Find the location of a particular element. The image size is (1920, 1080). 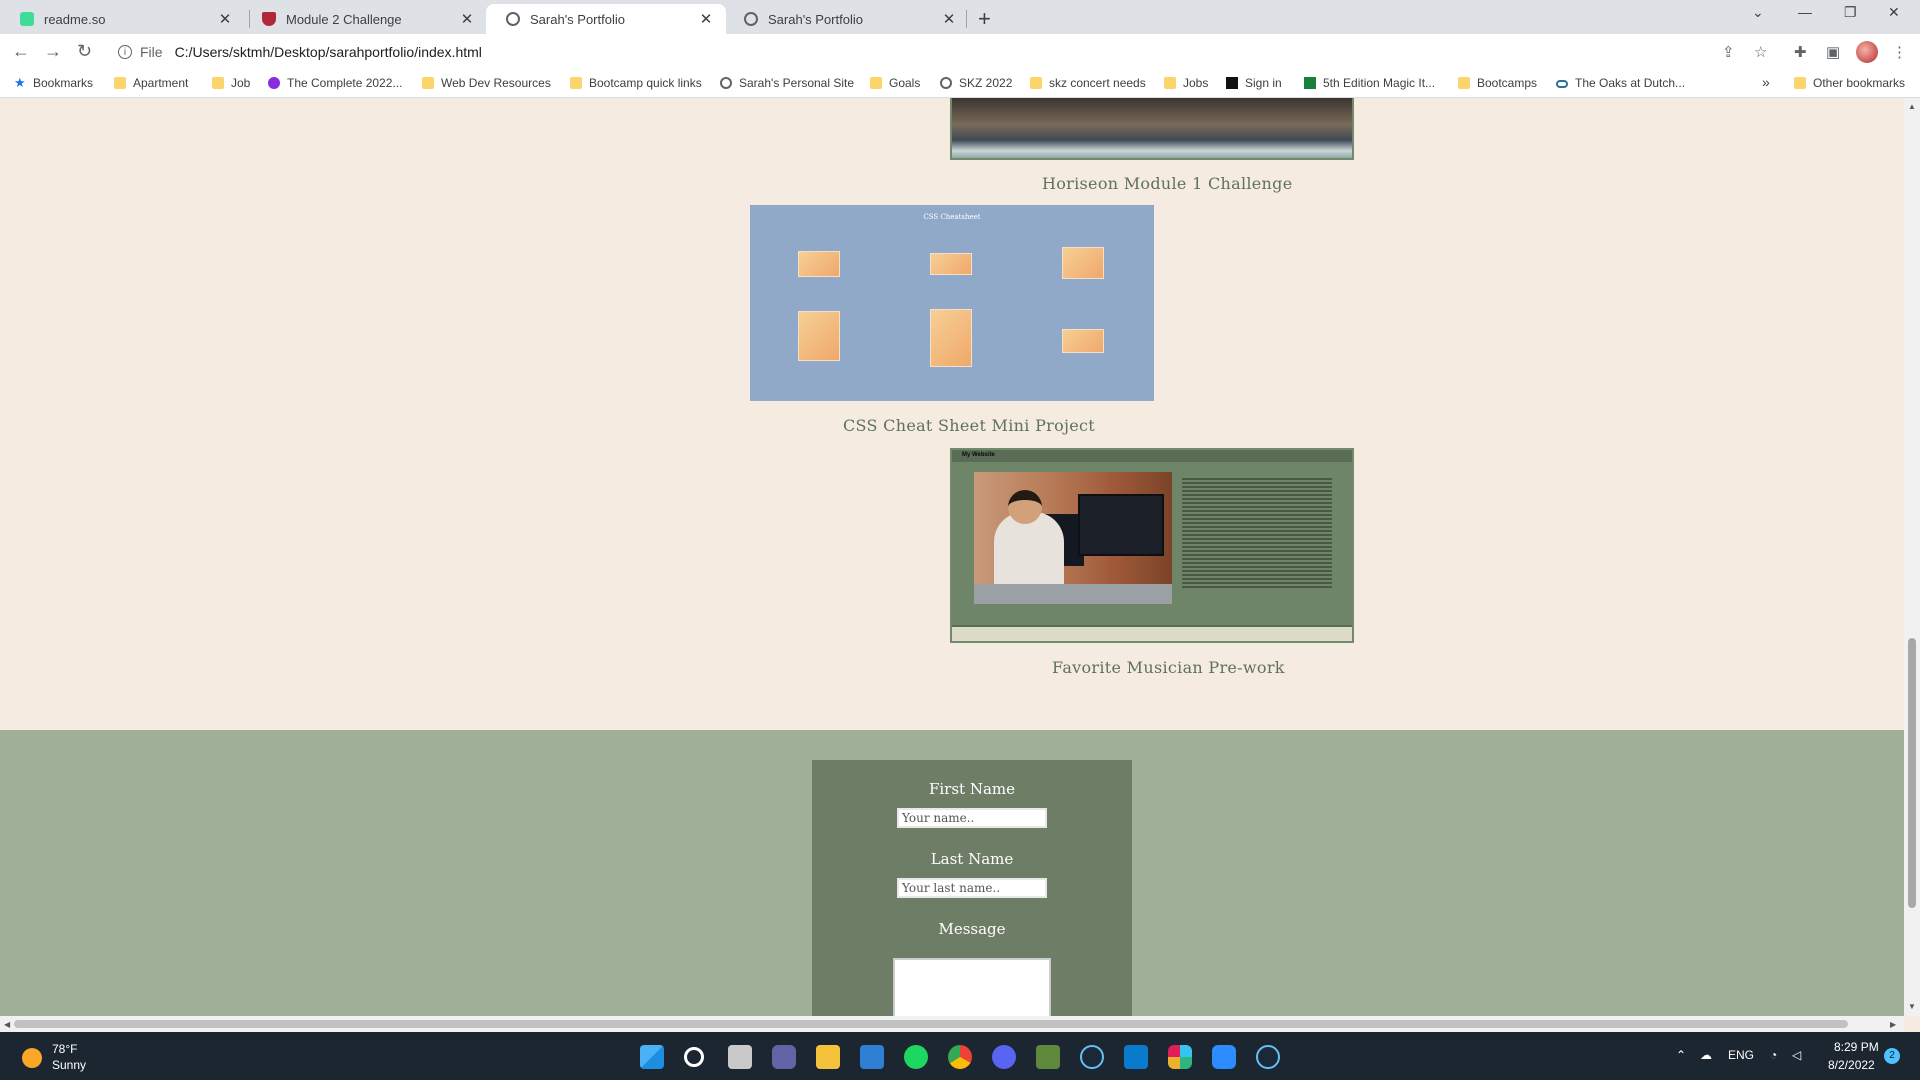

new-tab-button: + is located at coordinates (984, 19).